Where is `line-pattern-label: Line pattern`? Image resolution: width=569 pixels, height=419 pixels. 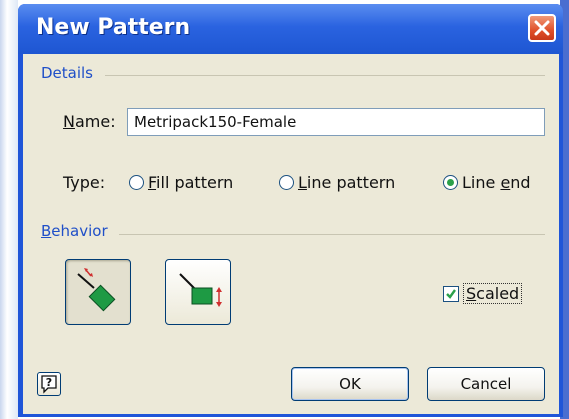 line-pattern-label: Line pattern is located at coordinates (346, 182).